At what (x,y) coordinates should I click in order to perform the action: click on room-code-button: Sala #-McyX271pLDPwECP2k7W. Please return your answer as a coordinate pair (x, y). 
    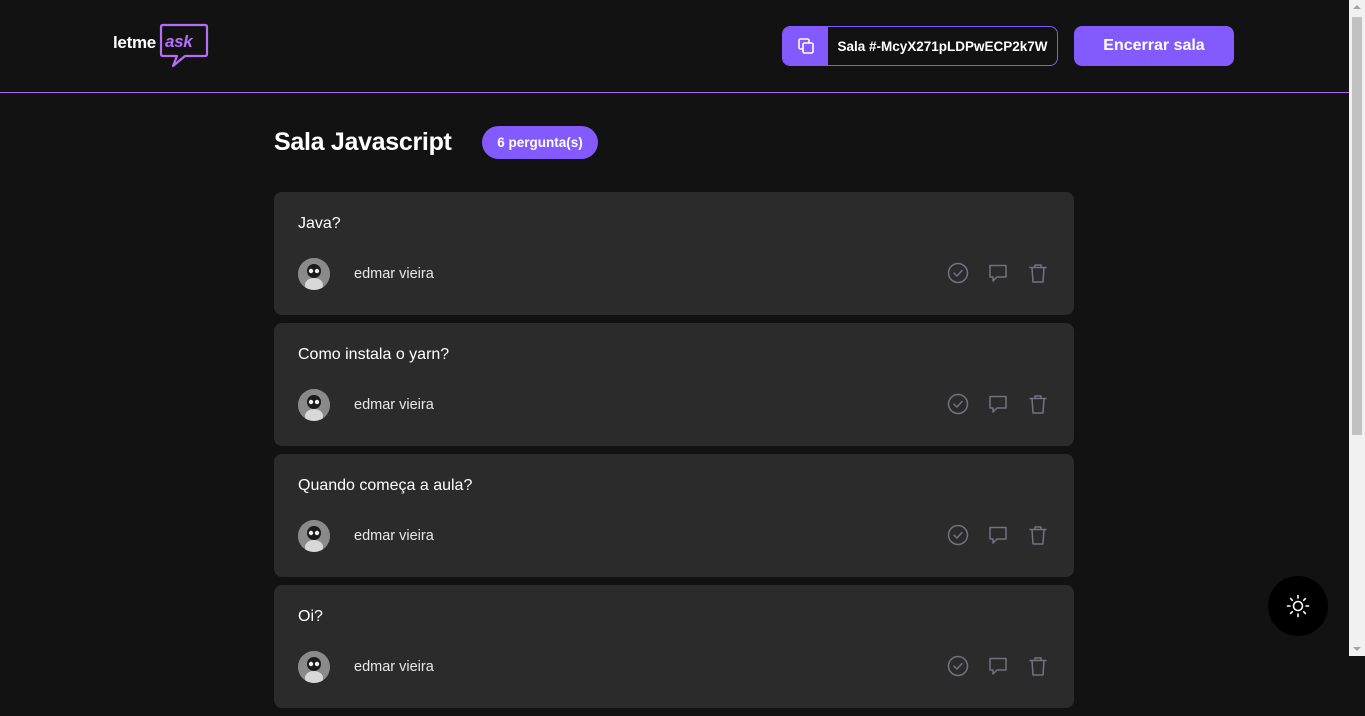
    Looking at the image, I should click on (920, 46).